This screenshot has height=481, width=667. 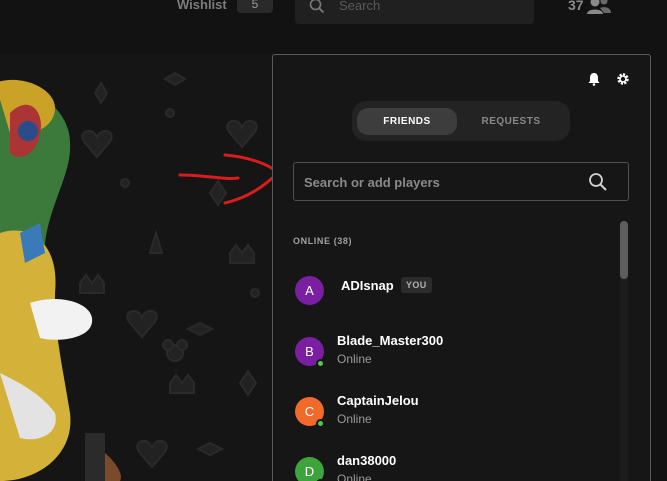 I want to click on friend-name: Blade_Master300, so click(x=390, y=340).